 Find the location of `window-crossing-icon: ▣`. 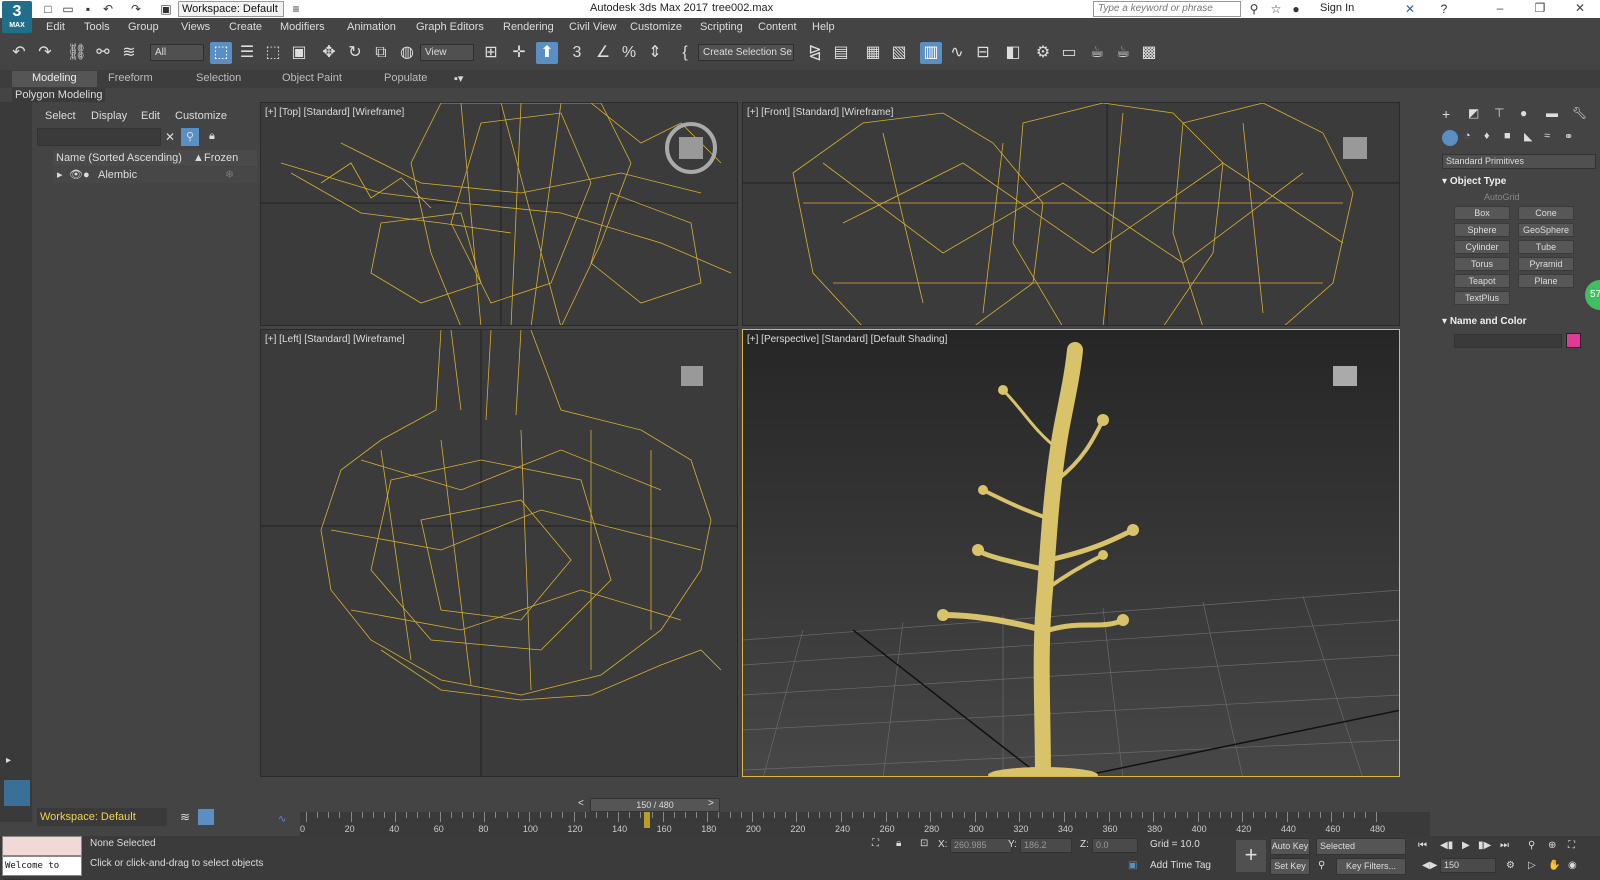

window-crossing-icon: ▣ is located at coordinates (299, 53).